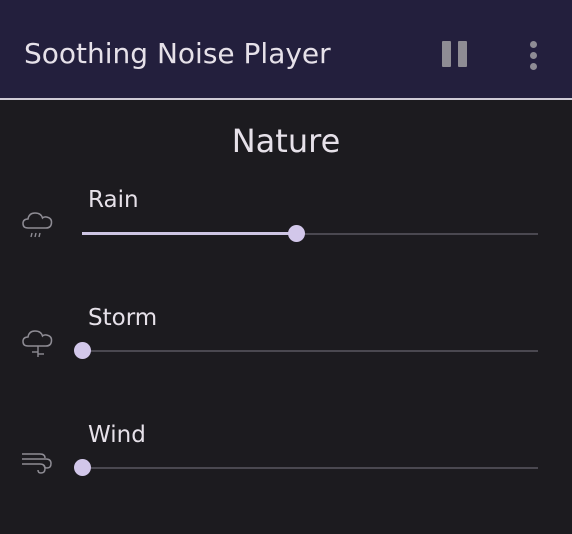 This screenshot has width=572, height=534. What do you see at coordinates (286, 141) in the screenshot?
I see `section-title: Nature` at bounding box center [286, 141].